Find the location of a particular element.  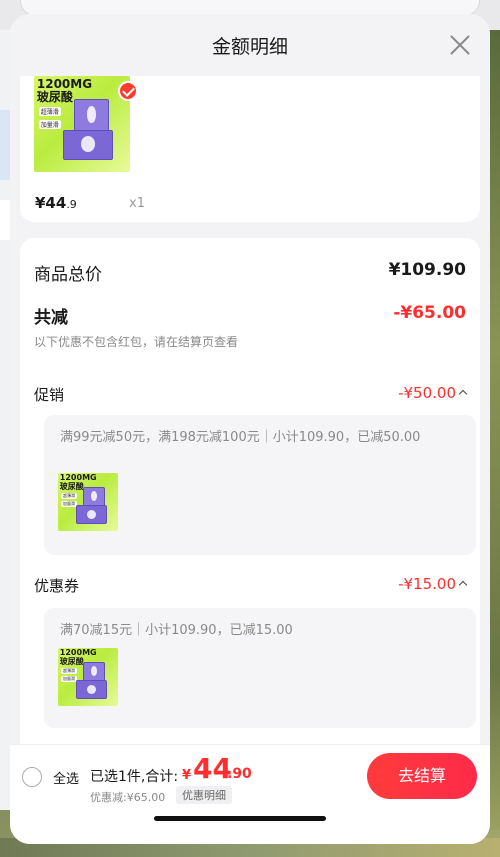

discount-detail-button: 优惠明细 is located at coordinates (204, 795).